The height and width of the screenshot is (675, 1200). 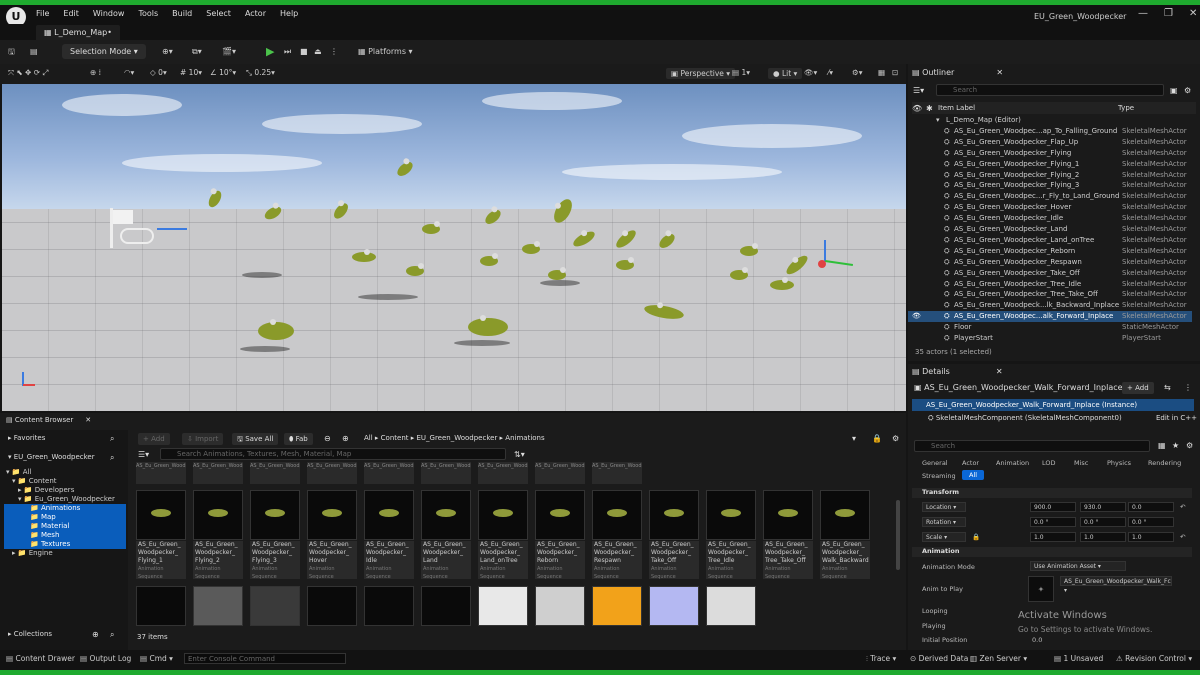 I want to click on menu-select: Select, so click(x=218, y=13).